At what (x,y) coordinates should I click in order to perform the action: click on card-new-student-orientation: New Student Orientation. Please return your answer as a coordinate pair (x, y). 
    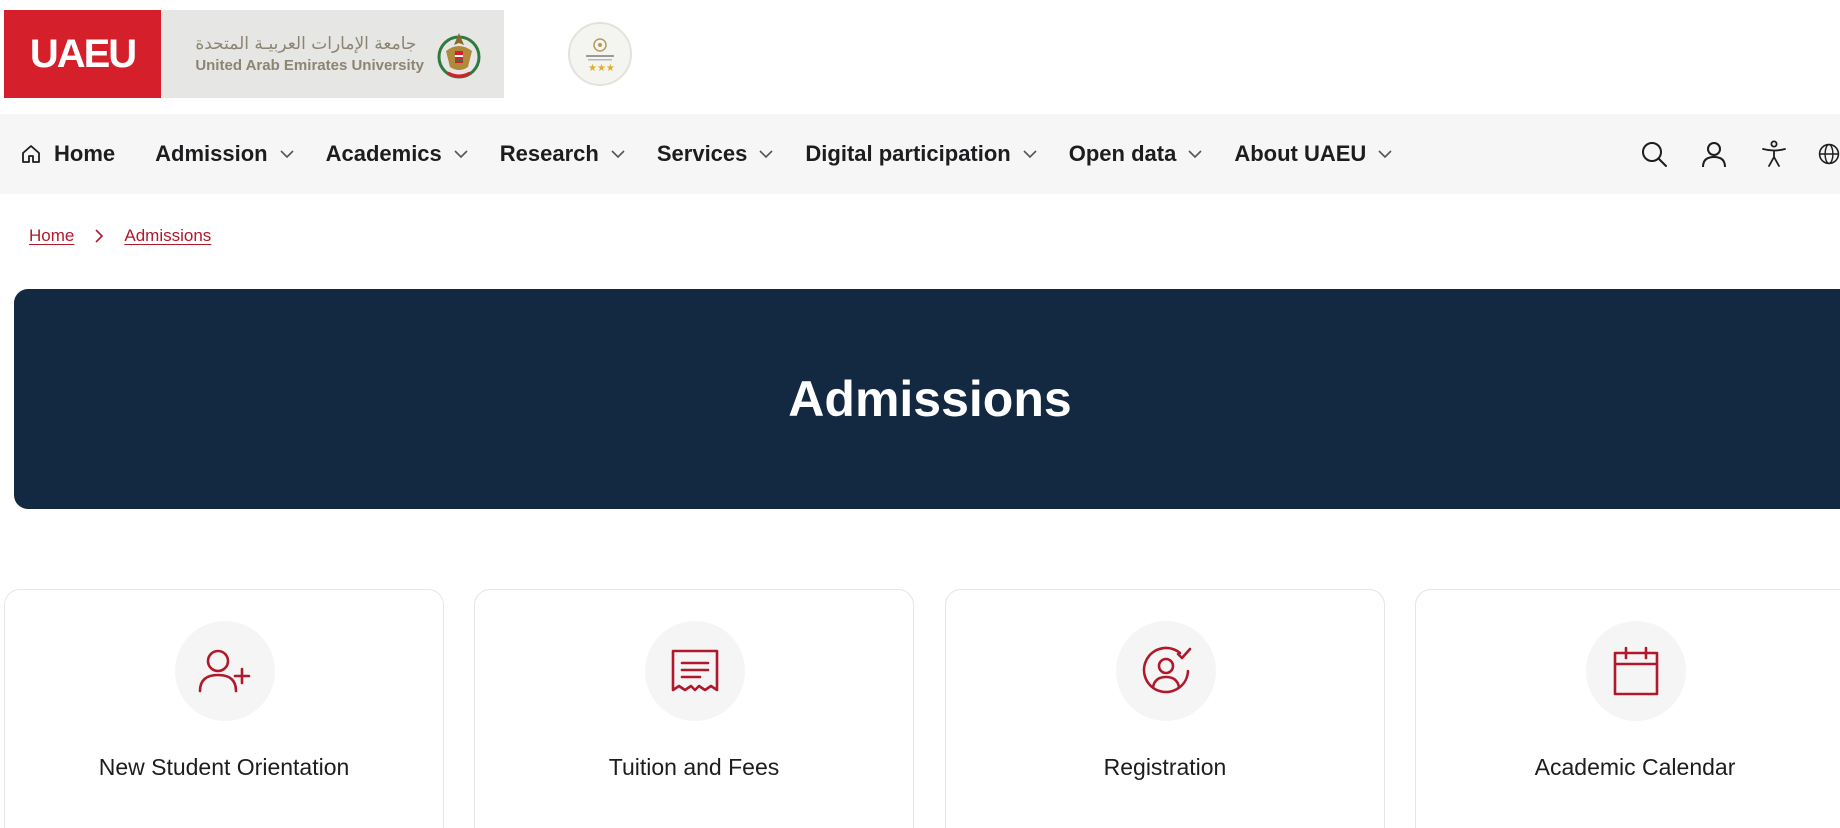
    Looking at the image, I should click on (224, 708).